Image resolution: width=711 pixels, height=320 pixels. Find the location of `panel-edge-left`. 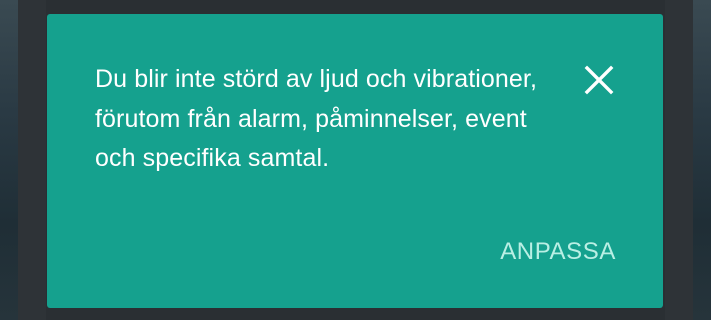

panel-edge-left is located at coordinates (32, 160).